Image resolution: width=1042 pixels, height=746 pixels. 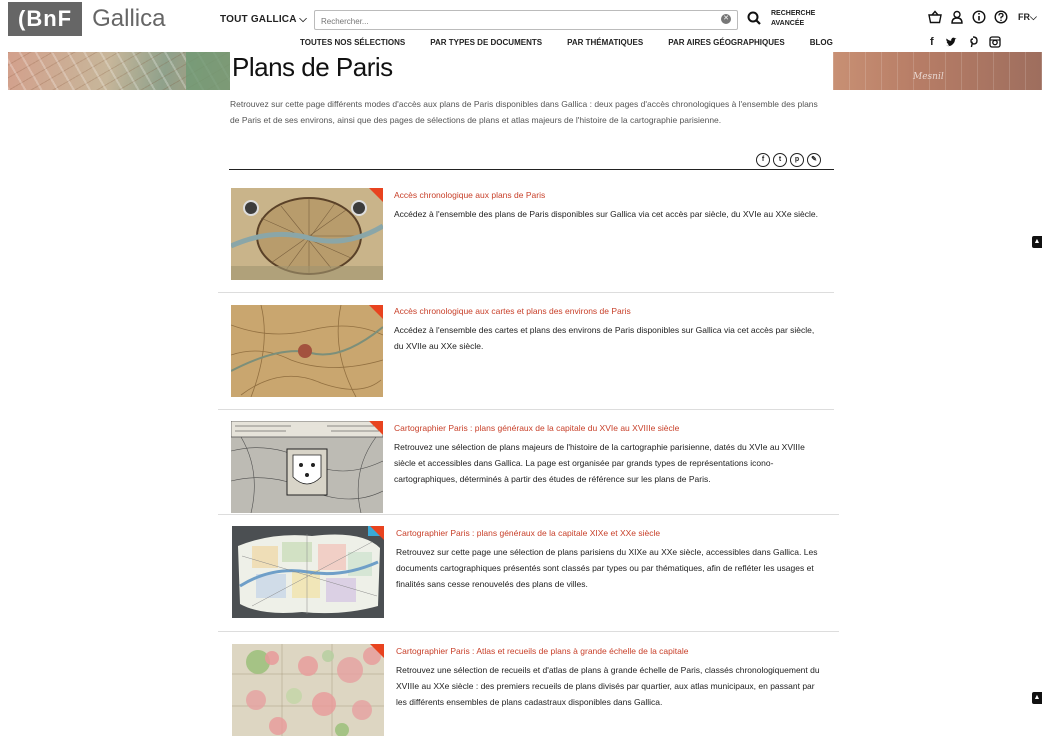 I want to click on info-icon, so click(x=979, y=17).